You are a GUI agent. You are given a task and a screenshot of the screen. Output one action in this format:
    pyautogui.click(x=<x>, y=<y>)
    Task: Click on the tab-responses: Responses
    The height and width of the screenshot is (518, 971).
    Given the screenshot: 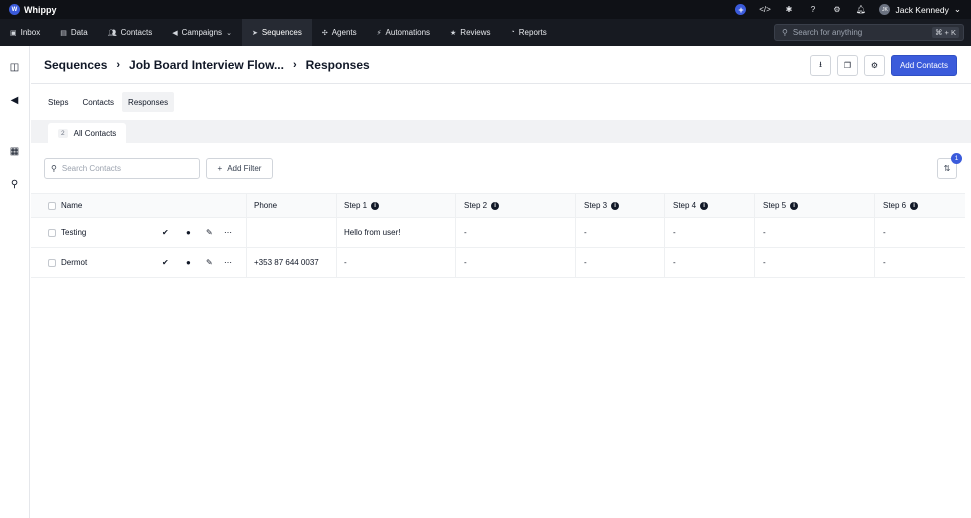 What is the action you would take?
    pyautogui.click(x=148, y=102)
    